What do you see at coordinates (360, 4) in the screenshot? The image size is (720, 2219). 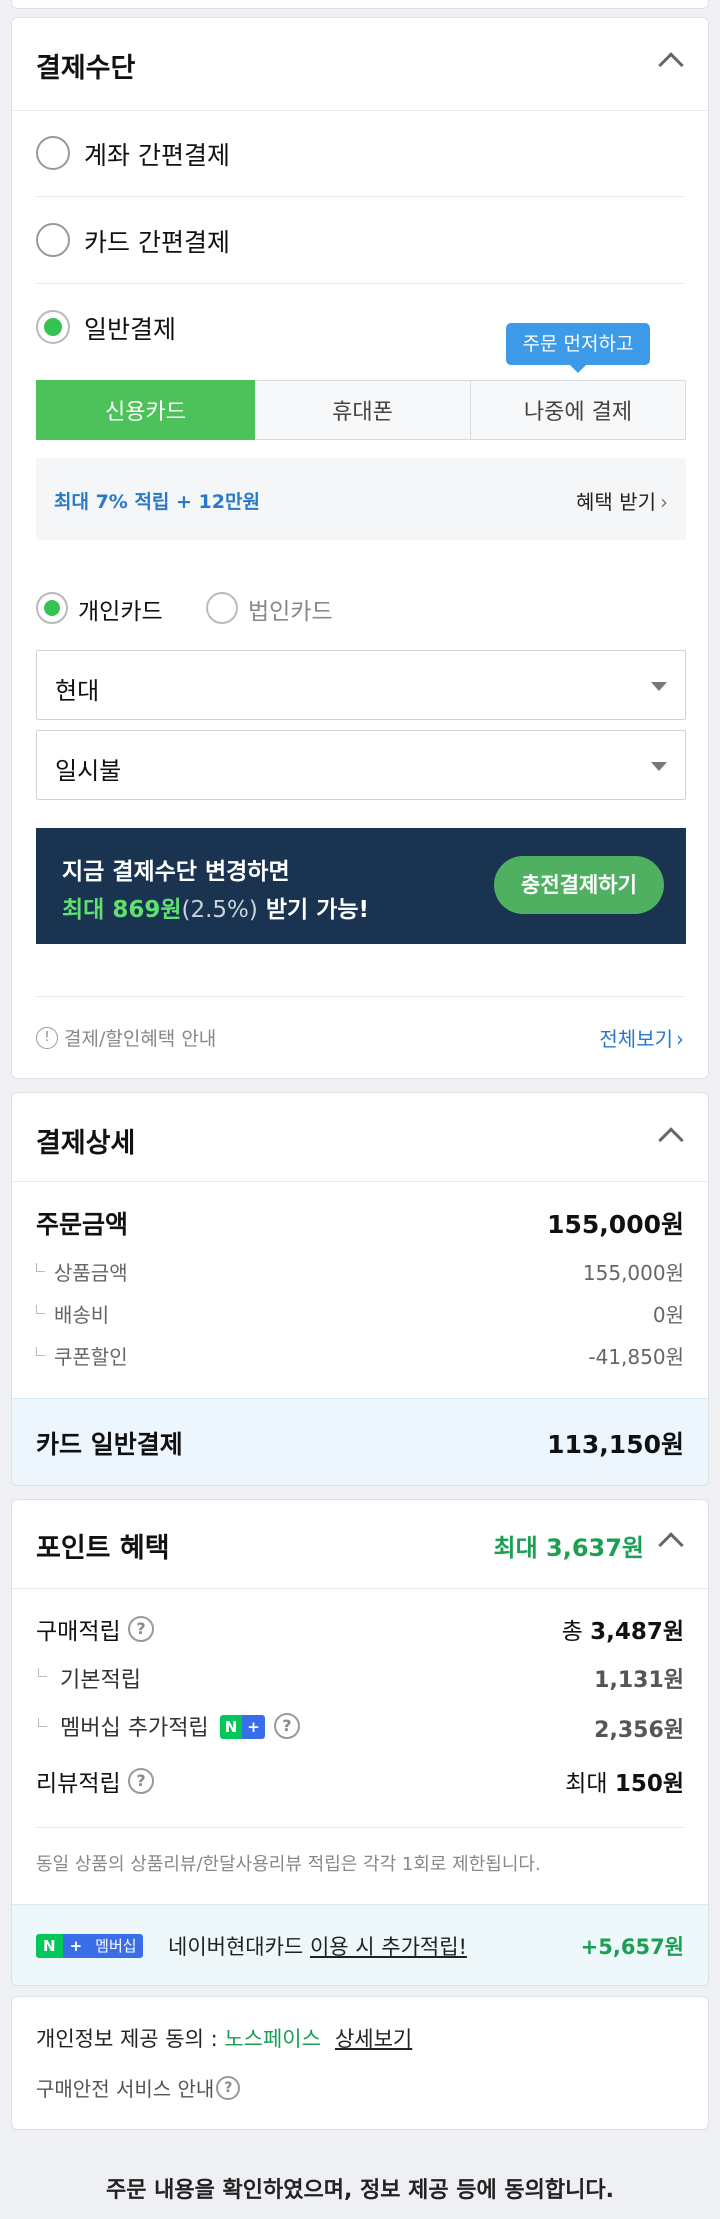 I see `previous-section-card` at bounding box center [360, 4].